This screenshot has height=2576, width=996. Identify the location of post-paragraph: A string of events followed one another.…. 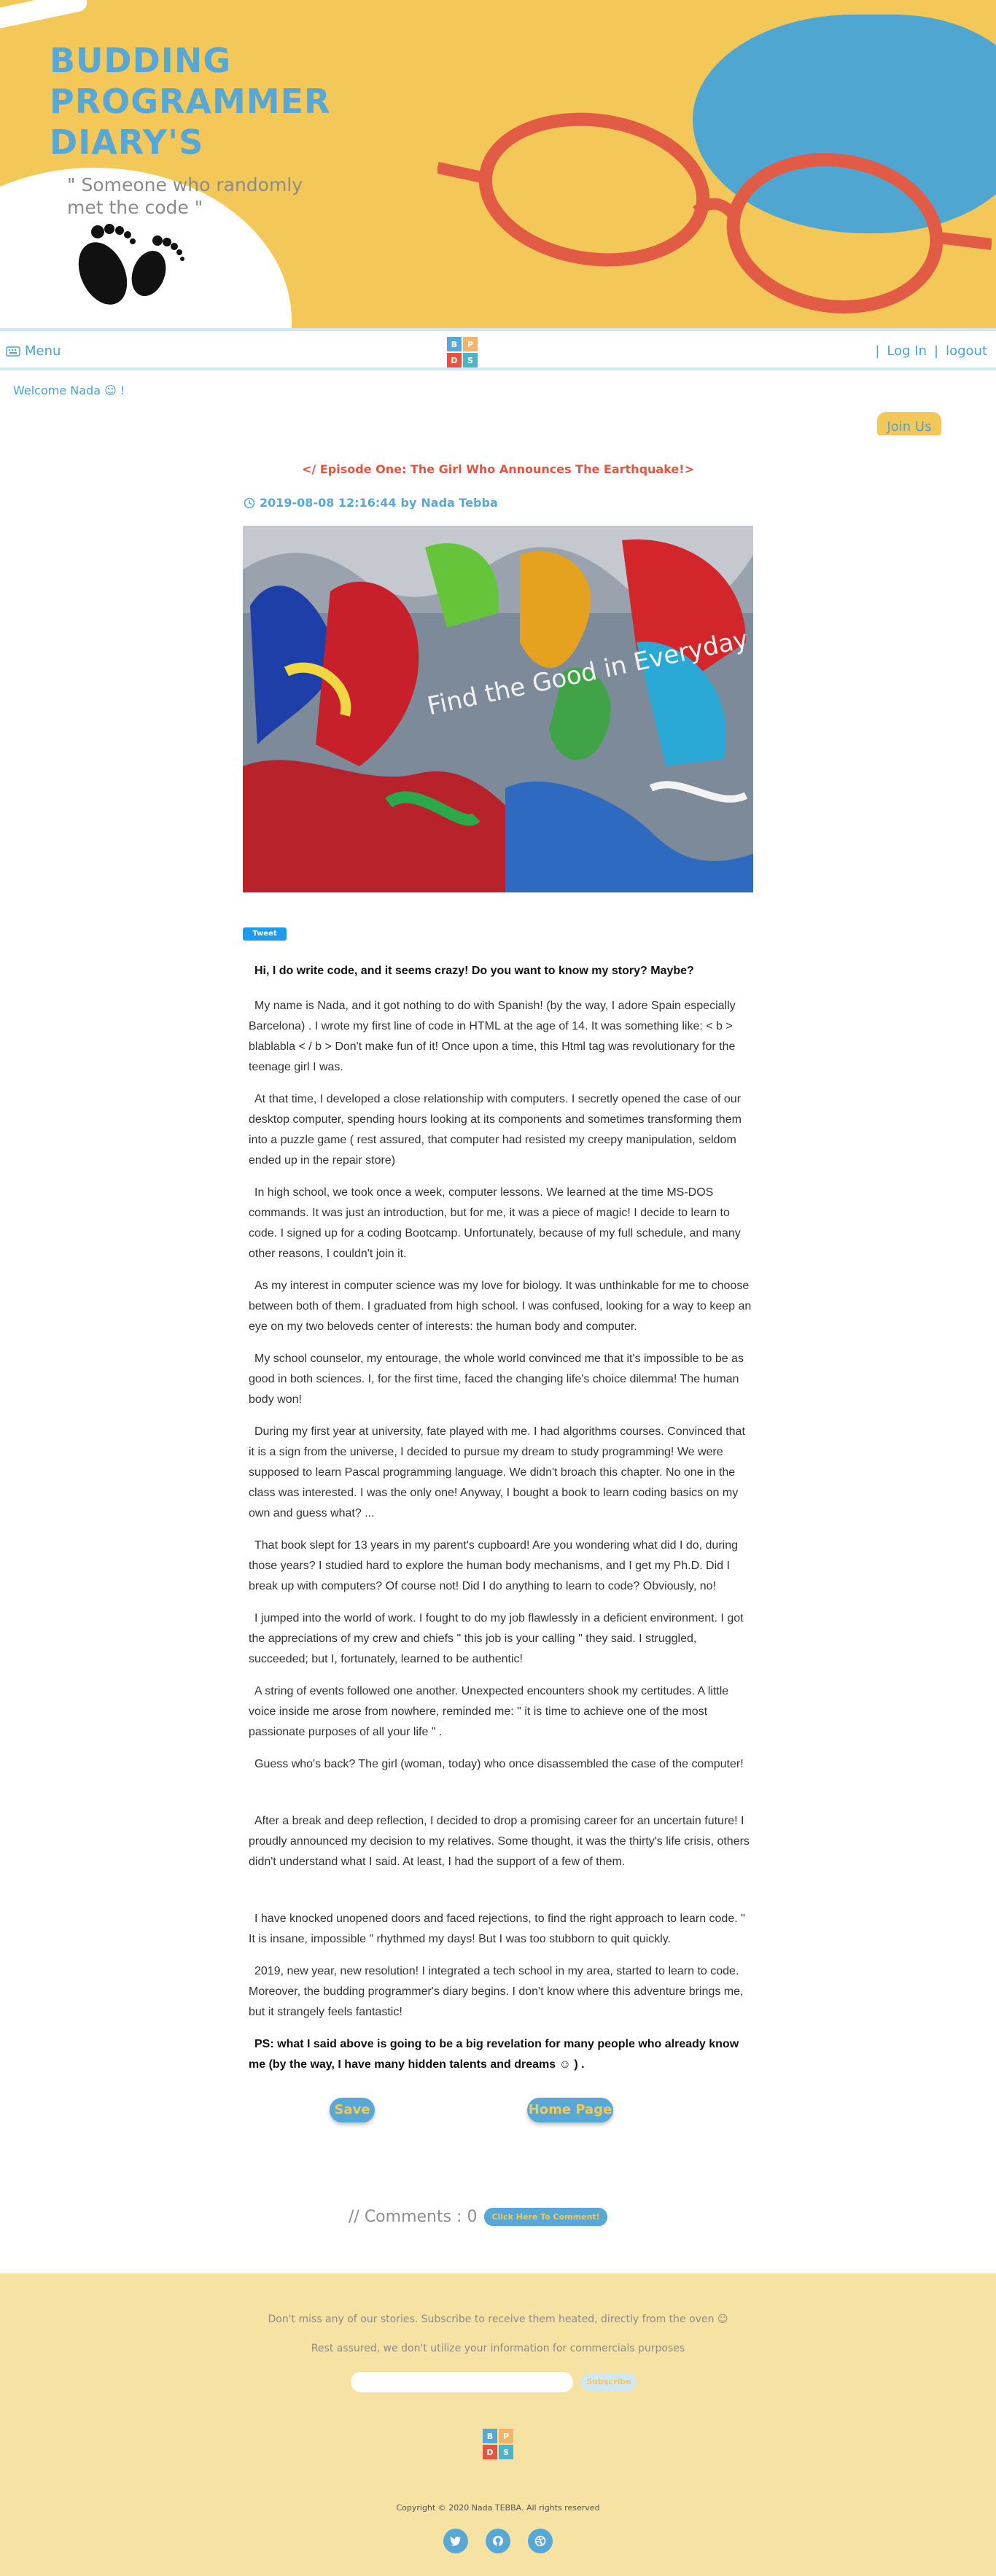
(489, 1711).